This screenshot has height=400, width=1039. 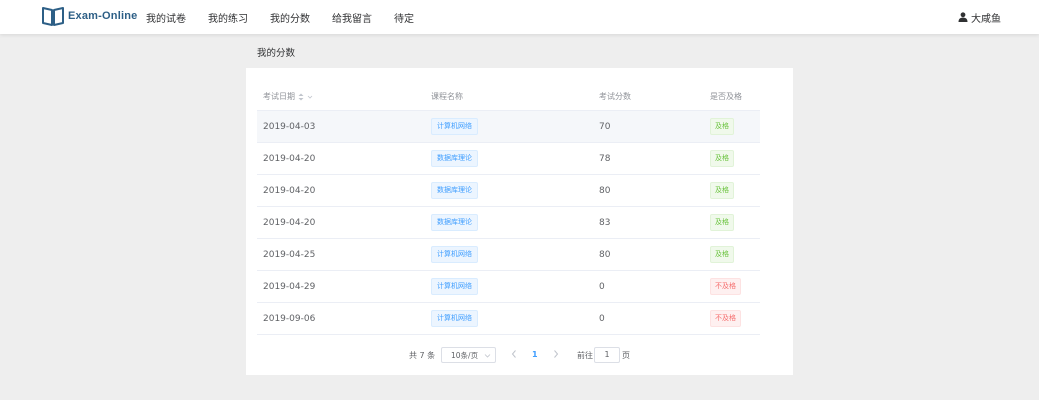 I want to click on user-menu: 大咸鱼, so click(x=979, y=17).